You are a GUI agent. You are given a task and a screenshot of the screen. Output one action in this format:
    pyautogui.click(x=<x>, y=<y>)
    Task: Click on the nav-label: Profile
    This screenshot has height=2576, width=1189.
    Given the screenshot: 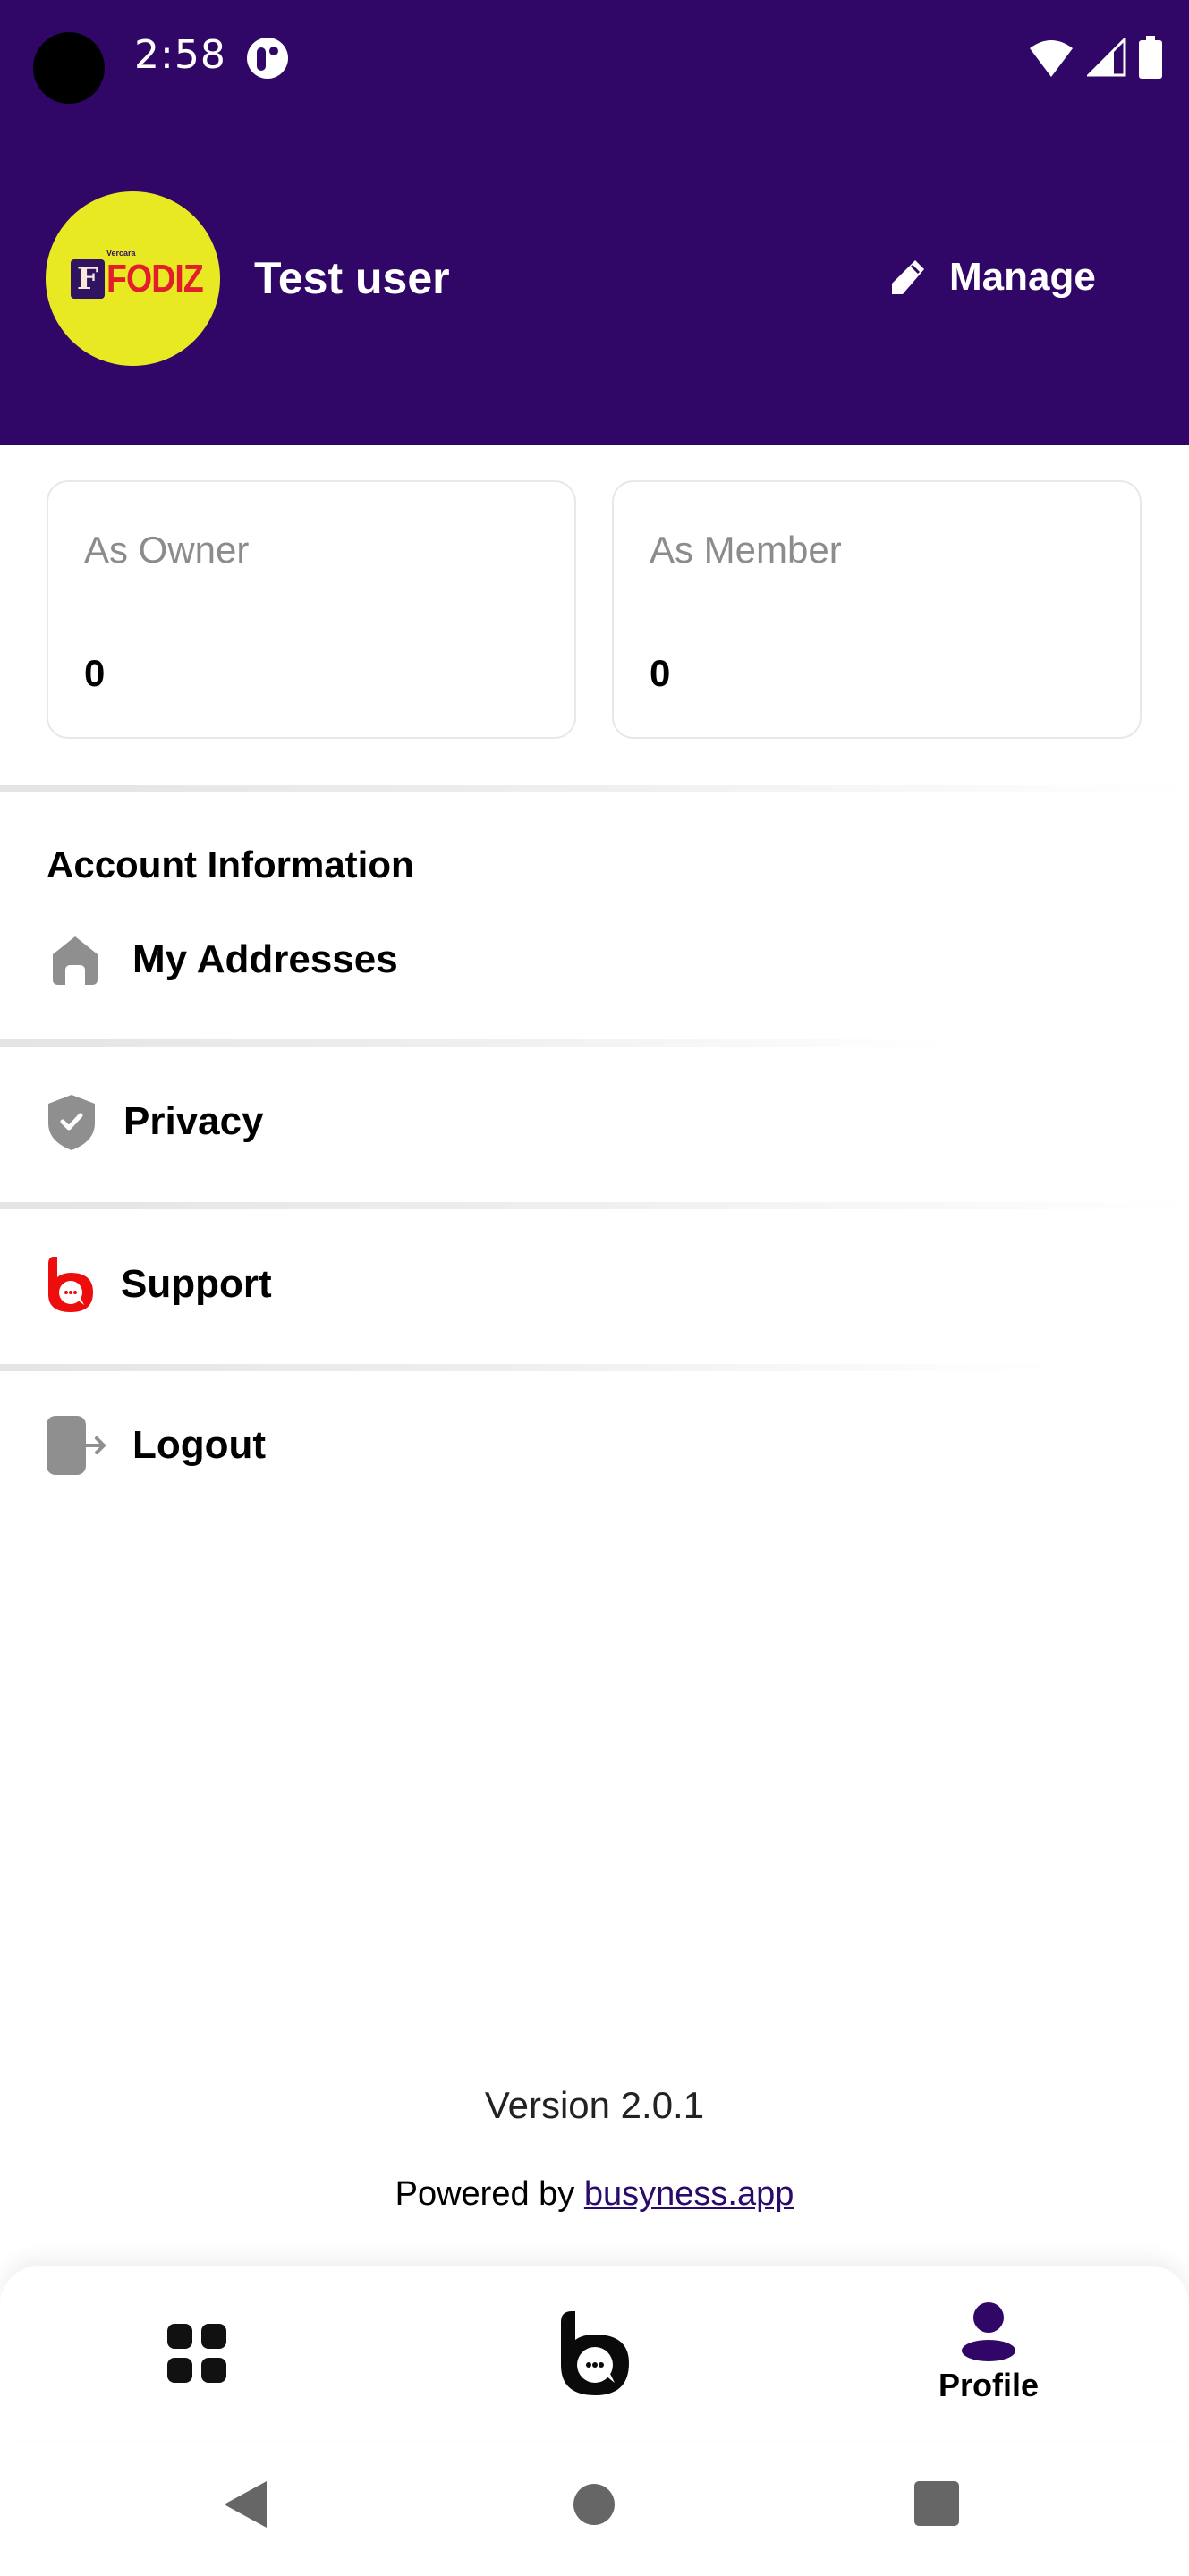 What is the action you would take?
    pyautogui.click(x=989, y=2384)
    